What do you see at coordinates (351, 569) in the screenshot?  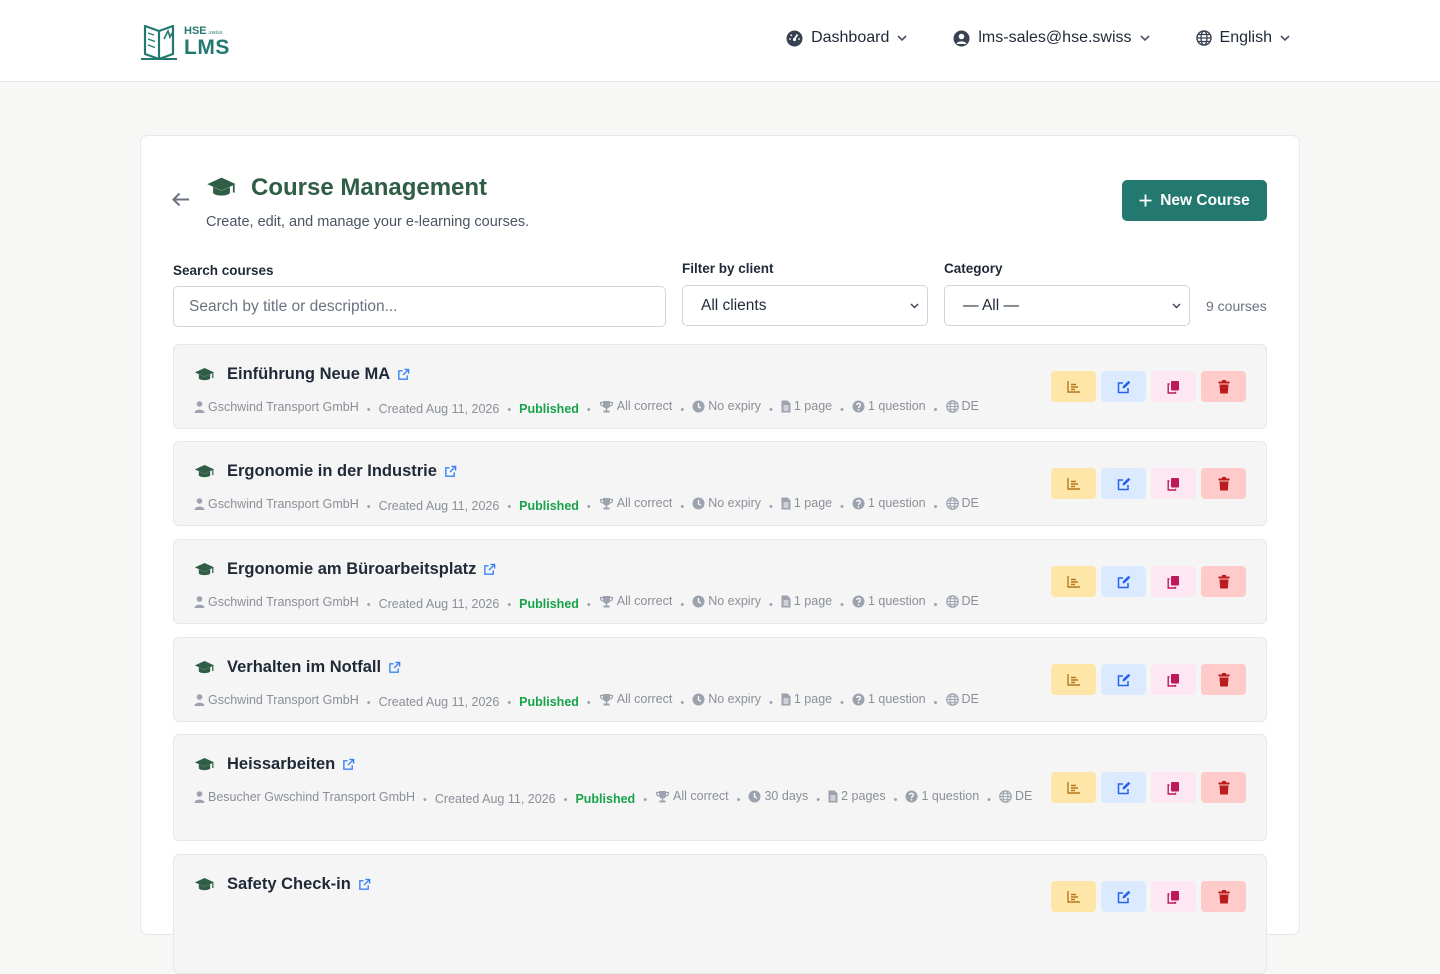 I see `course-title: Ergonomie am Büroarbeitsplatz` at bounding box center [351, 569].